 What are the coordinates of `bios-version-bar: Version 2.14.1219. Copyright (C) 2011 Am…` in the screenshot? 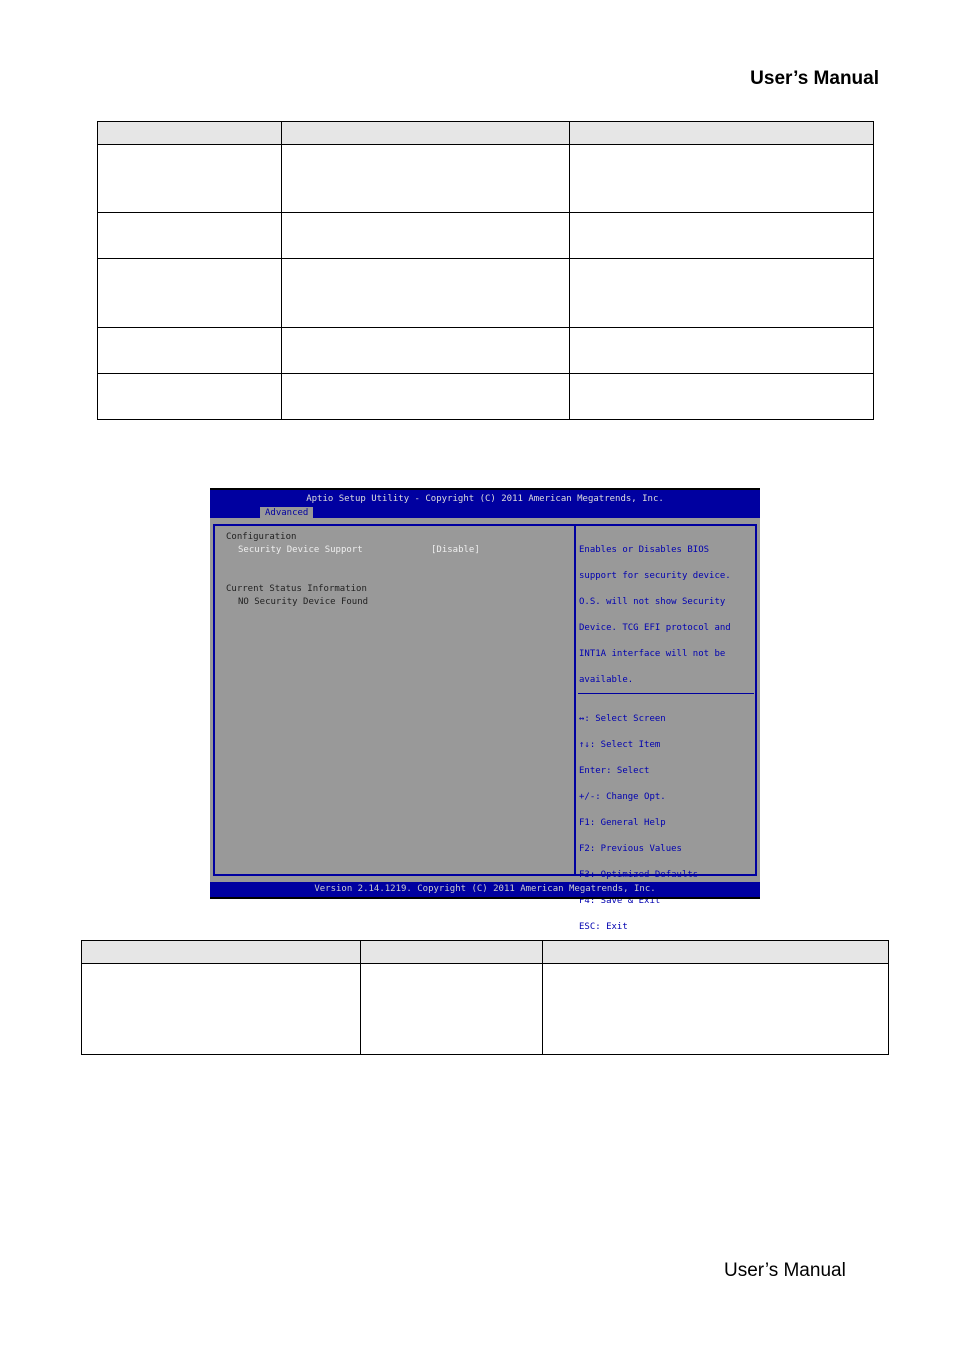 It's located at (485, 890).